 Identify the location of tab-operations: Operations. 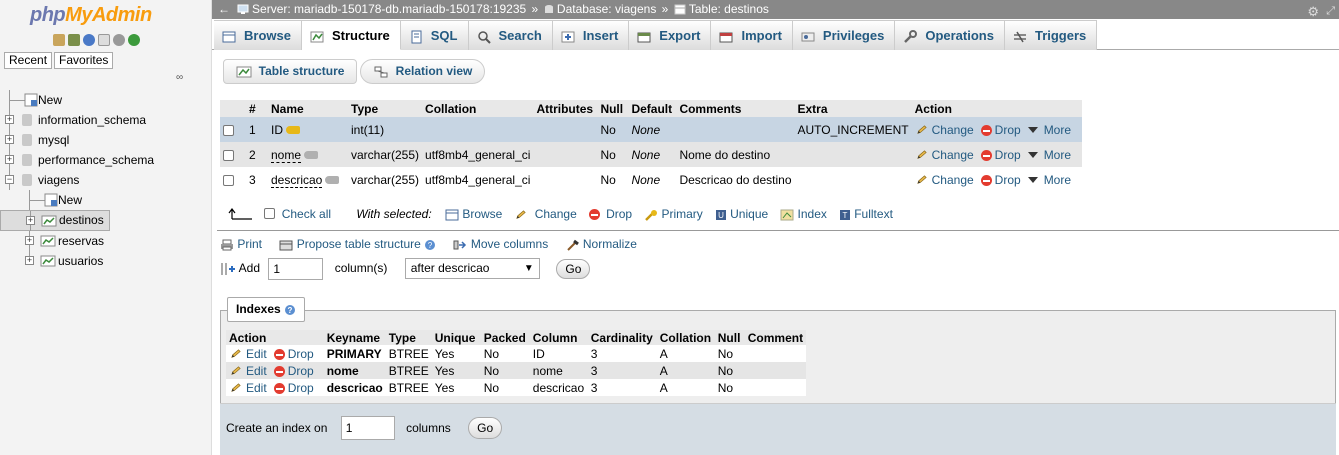
(950, 35).